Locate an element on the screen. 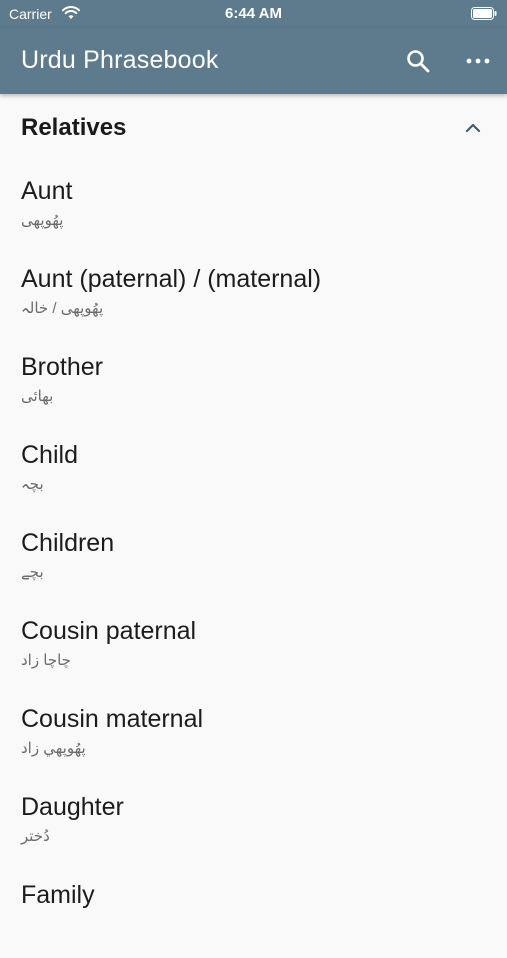 The width and height of the screenshot is (507, 958). status-bar: Carrier 6:44 AM is located at coordinates (253, 14).